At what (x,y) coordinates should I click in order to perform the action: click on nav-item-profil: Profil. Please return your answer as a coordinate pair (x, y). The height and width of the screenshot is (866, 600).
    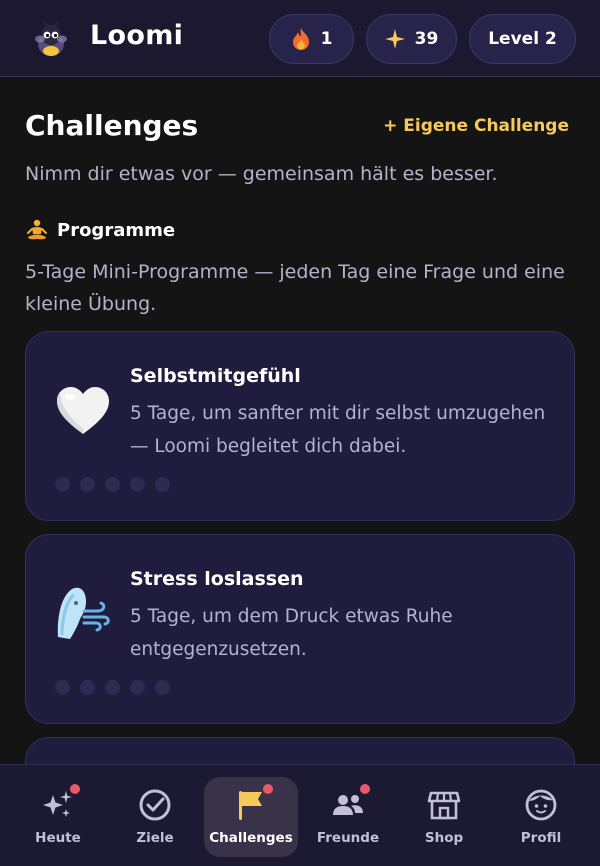
    Looking at the image, I should click on (541, 817).